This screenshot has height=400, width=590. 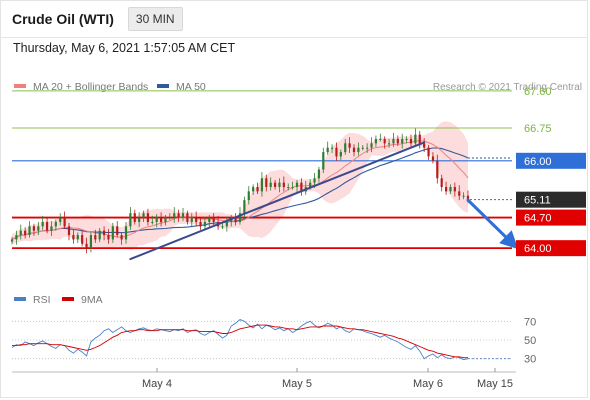 I want to click on rsi-panel: 70 50 30, so click(x=273, y=341).